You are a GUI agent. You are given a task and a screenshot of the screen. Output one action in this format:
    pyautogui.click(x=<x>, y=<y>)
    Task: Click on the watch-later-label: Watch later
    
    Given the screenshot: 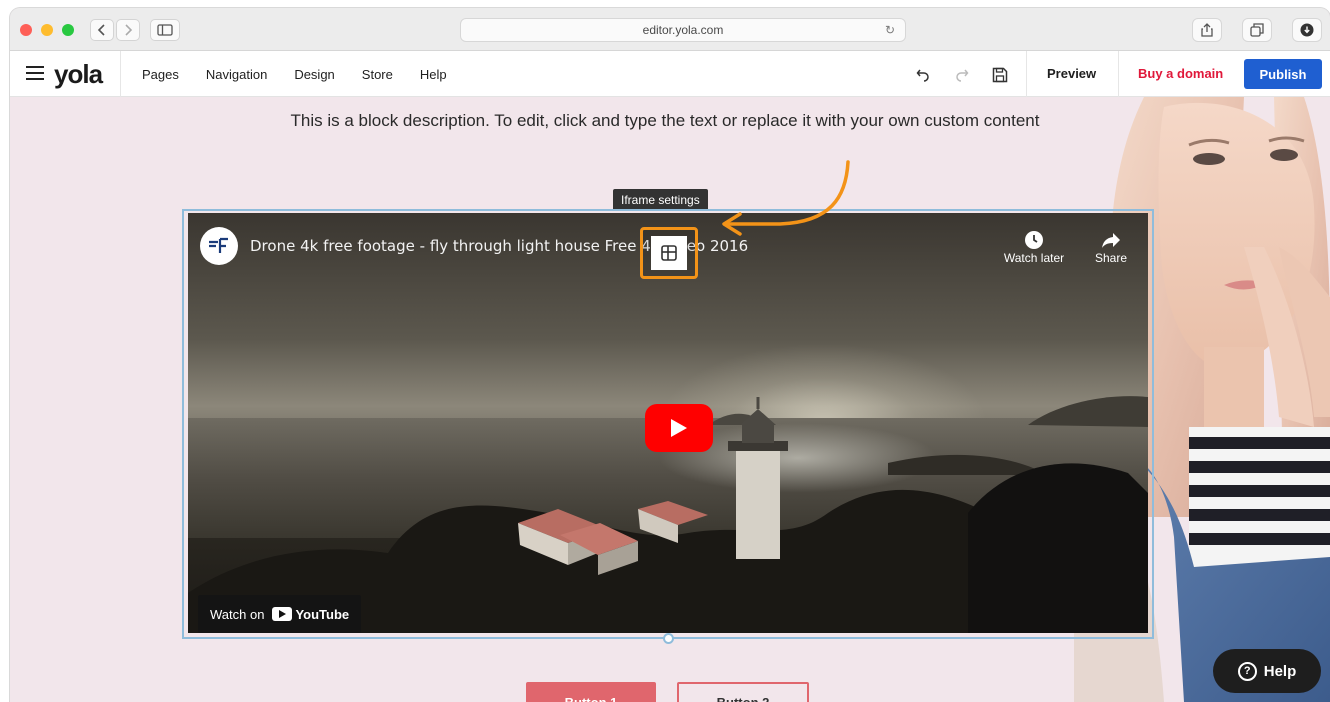 What is the action you would take?
    pyautogui.click(x=1034, y=258)
    